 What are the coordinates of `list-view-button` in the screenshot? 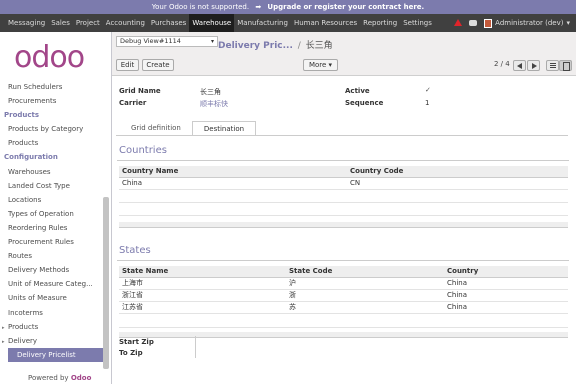 It's located at (552, 65).